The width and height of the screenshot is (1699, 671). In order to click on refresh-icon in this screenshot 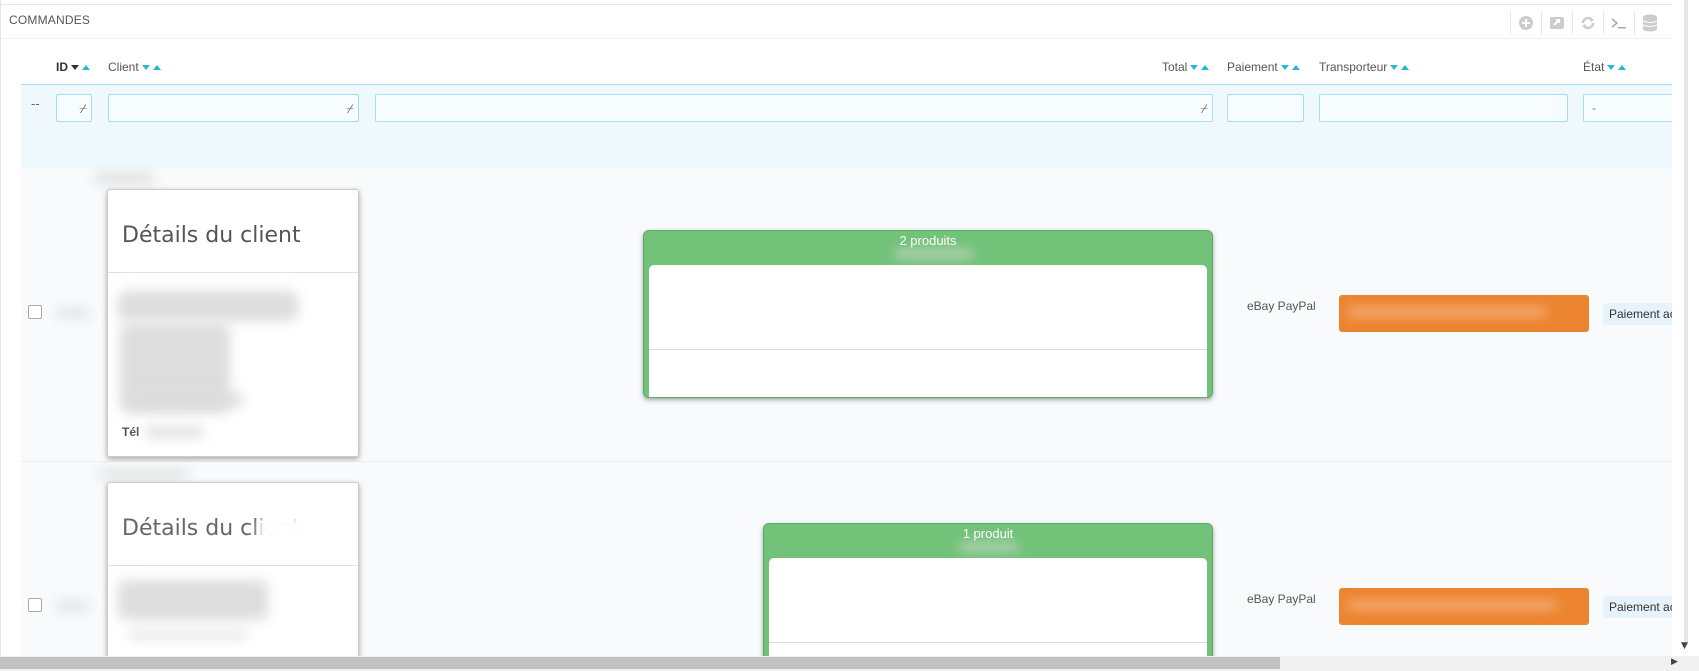, I will do `click(1587, 23)`.